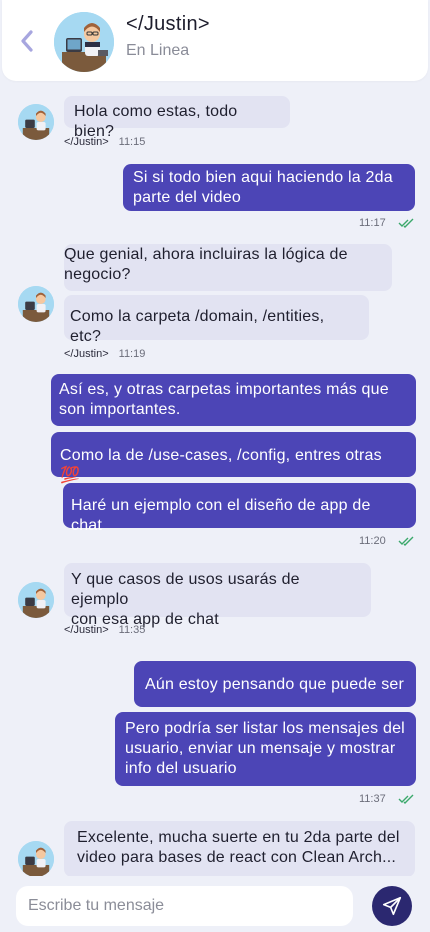  I want to click on send-button, so click(392, 906).